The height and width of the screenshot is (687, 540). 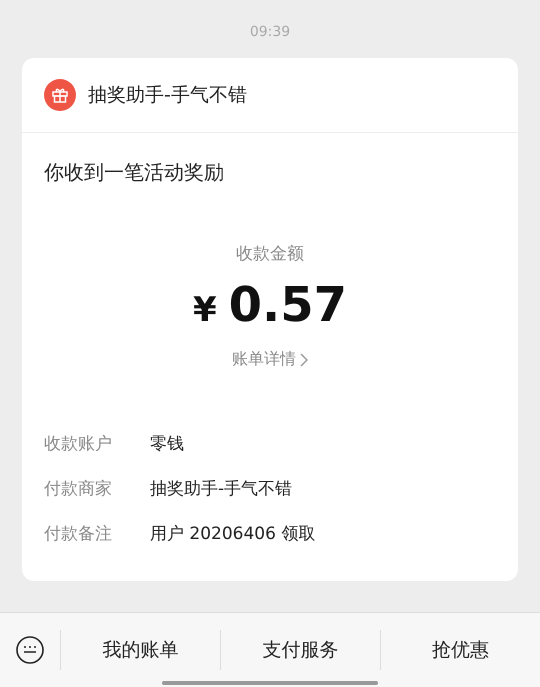 What do you see at coordinates (140, 650) in the screenshot?
I see `menu-item: 我的账单` at bounding box center [140, 650].